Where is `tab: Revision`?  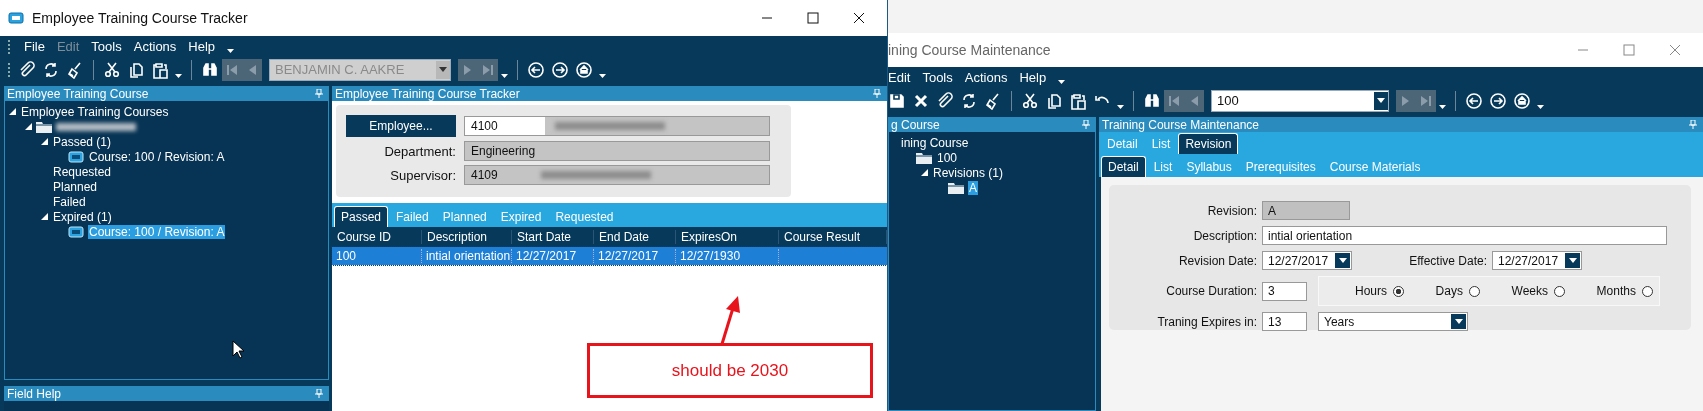 tab: Revision is located at coordinates (1208, 143).